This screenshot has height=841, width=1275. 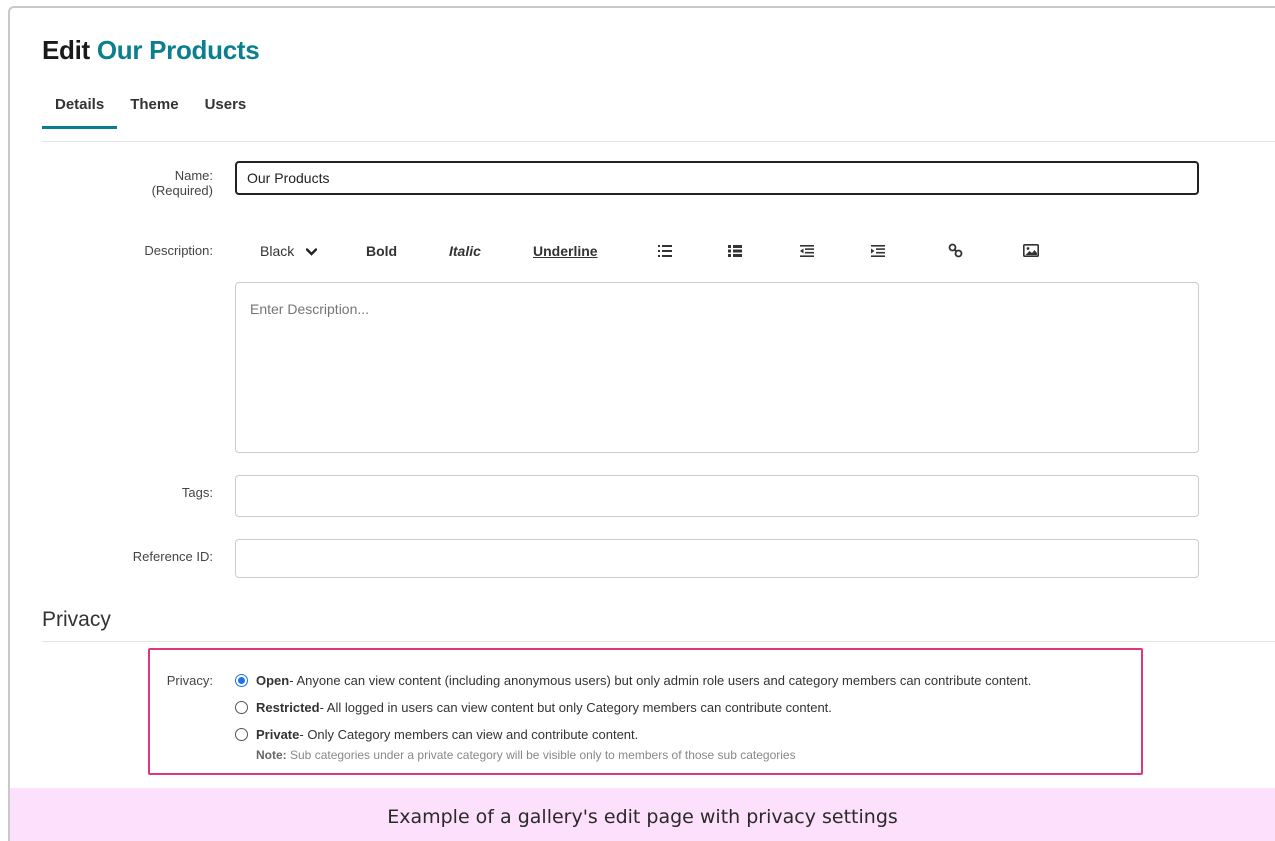 I want to click on tab-details: Details, so click(x=80, y=112).